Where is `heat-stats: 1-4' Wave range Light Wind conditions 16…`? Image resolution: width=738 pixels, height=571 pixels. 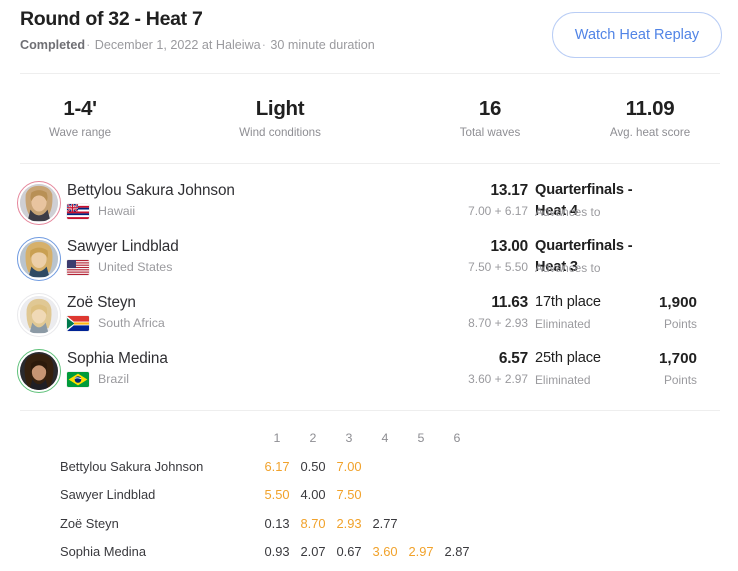 heat-stats: 1-4' Wave range Light Wind conditions 16… is located at coordinates (370, 124).